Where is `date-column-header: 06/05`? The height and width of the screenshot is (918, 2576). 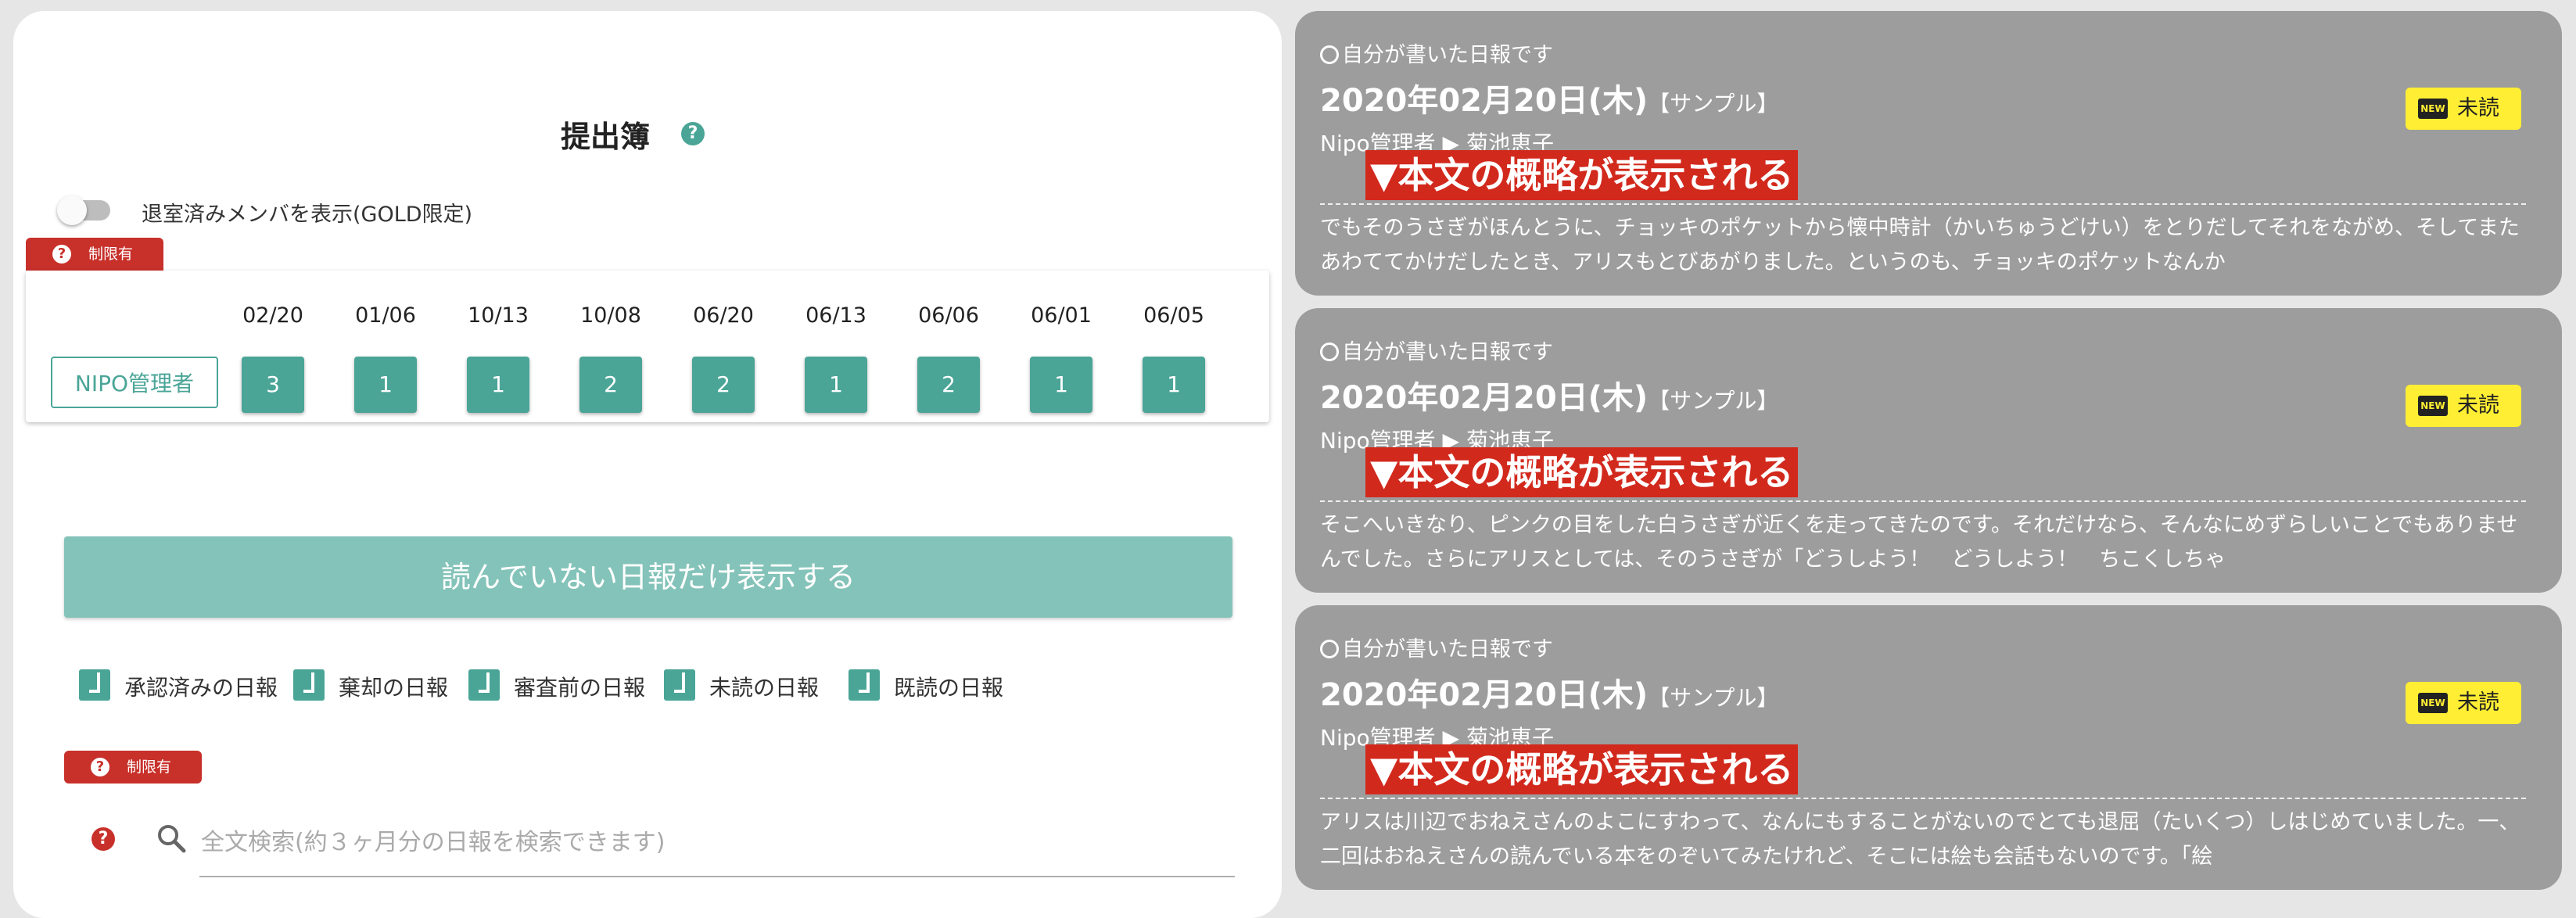 date-column-header: 06/05 is located at coordinates (1173, 316).